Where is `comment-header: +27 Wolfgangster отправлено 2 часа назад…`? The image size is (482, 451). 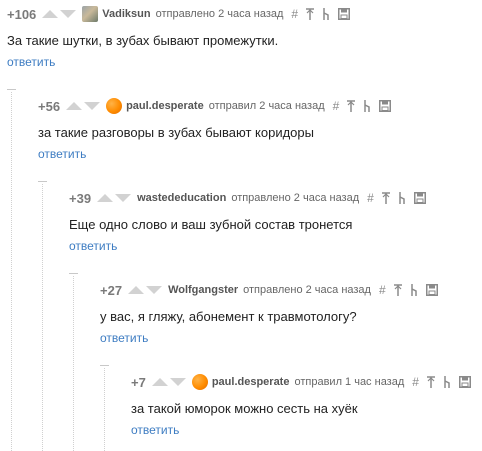
comment-header: +27 Wolfgangster отправлено 2 часа назад… is located at coordinates (269, 290).